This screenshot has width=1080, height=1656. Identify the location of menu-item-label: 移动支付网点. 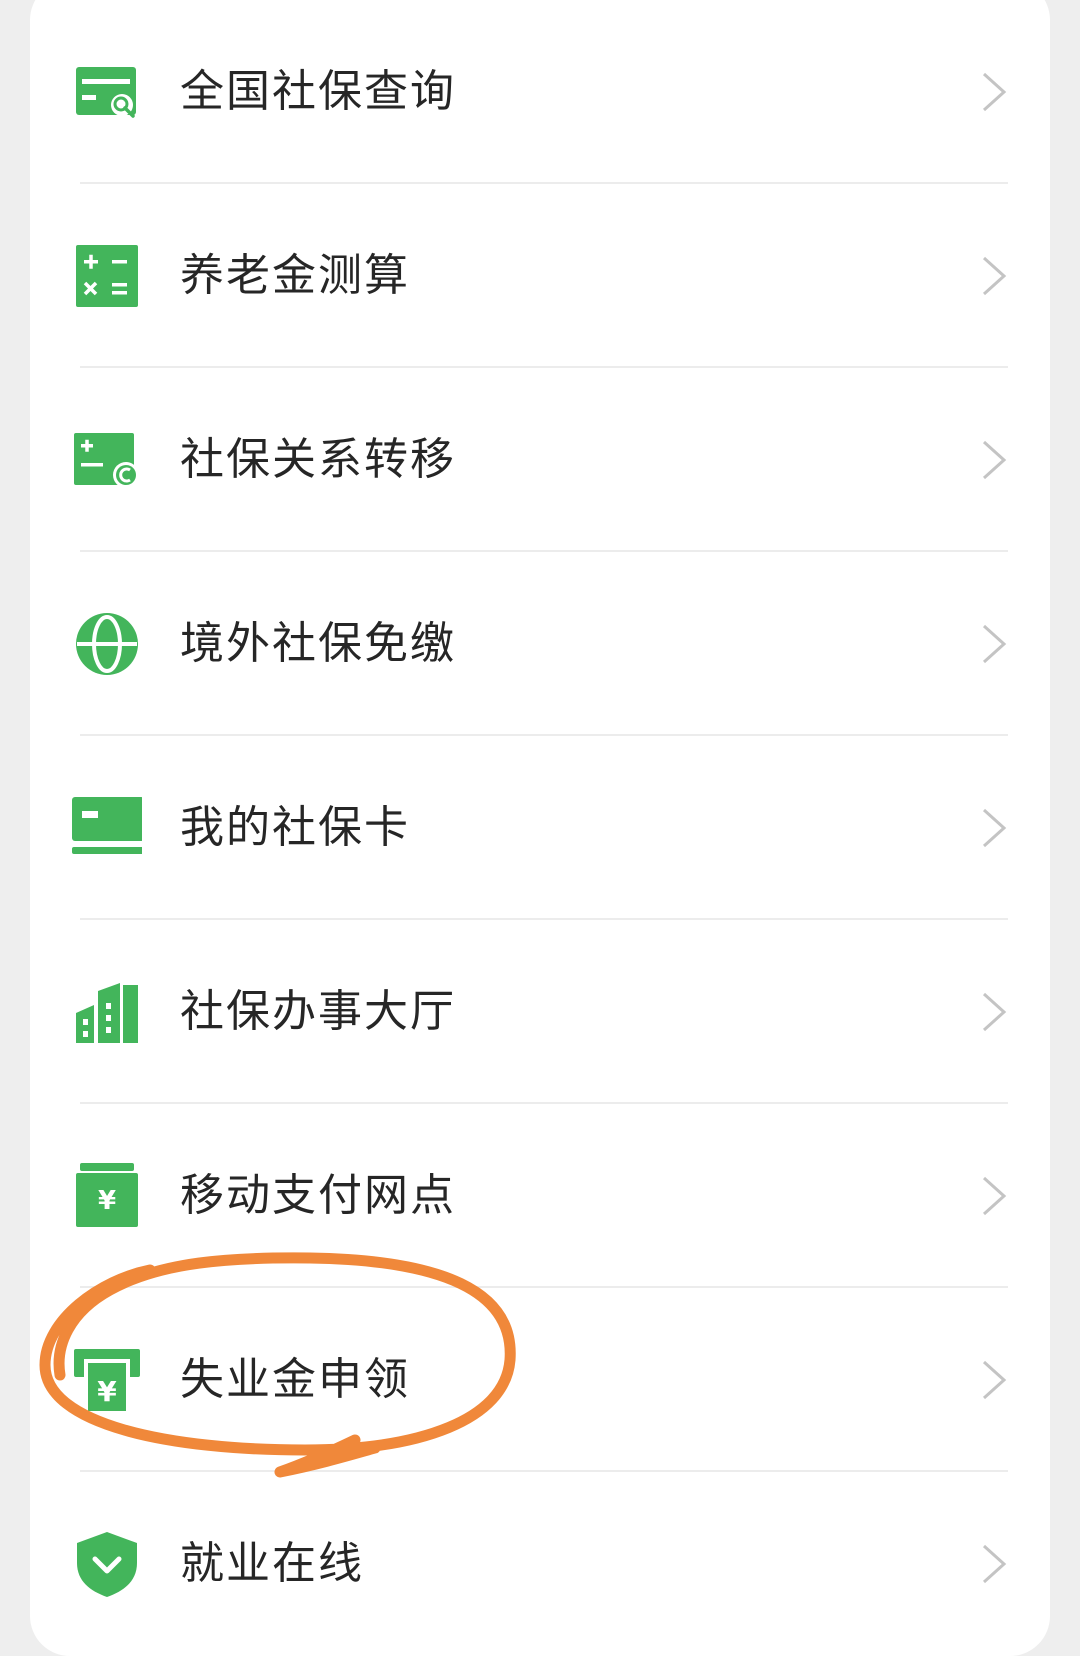
(318, 1195).